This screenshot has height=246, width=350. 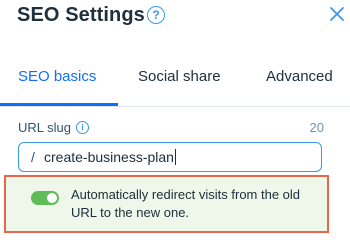 I want to click on text-caret, so click(x=175, y=157).